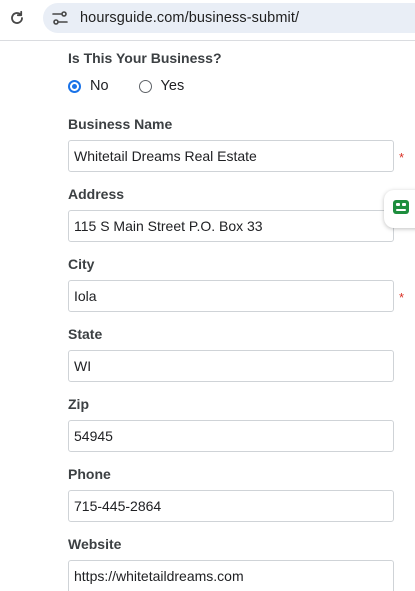 This screenshot has width=415, height=591. I want to click on option-yes: Yes, so click(161, 86).